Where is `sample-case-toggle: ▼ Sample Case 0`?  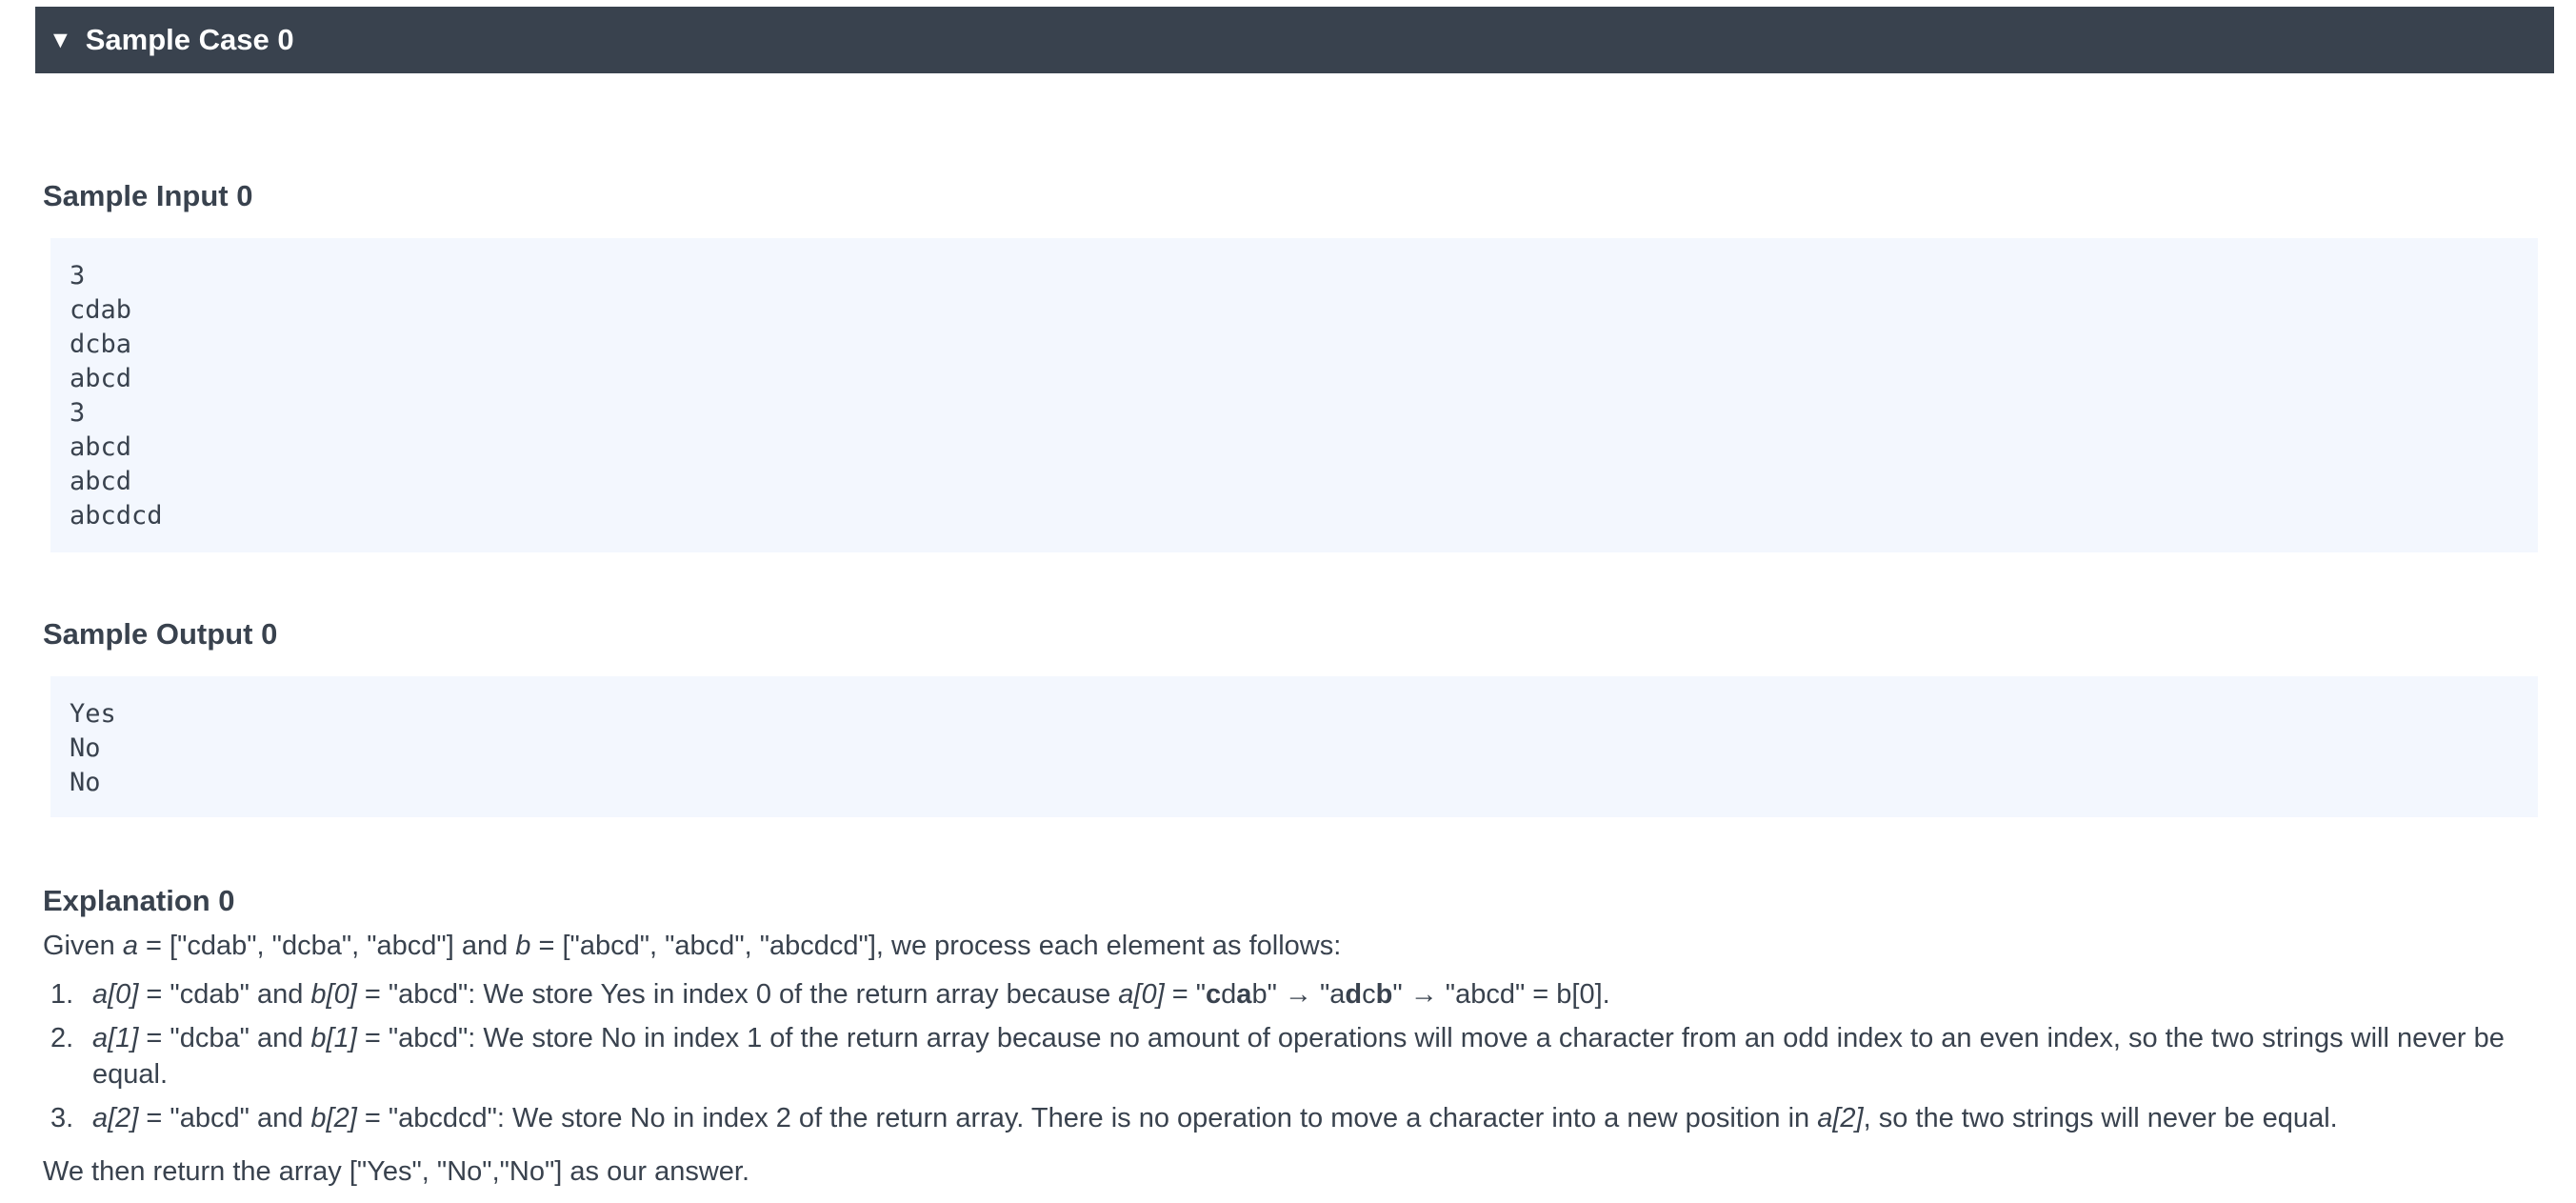 sample-case-toggle: ▼ Sample Case 0 is located at coordinates (1295, 40).